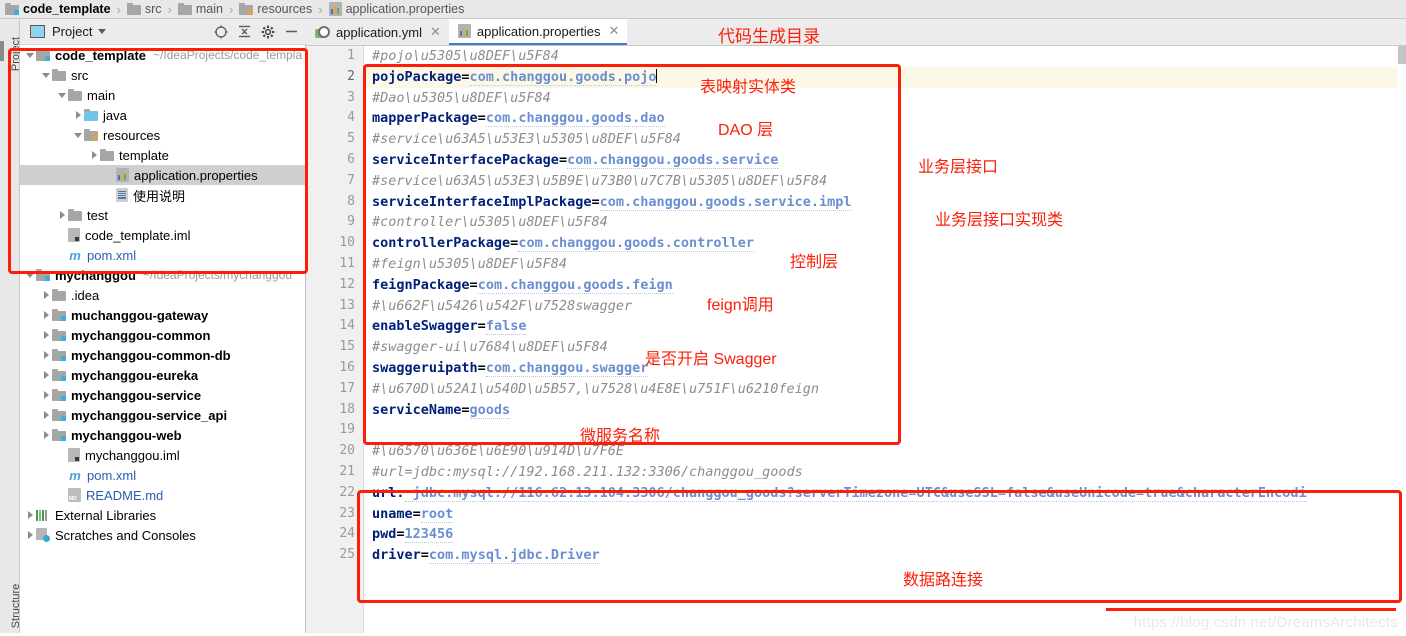 This screenshot has height=636, width=1406. I want to click on editor-vertical-scrollbar, so click(1402, 339).